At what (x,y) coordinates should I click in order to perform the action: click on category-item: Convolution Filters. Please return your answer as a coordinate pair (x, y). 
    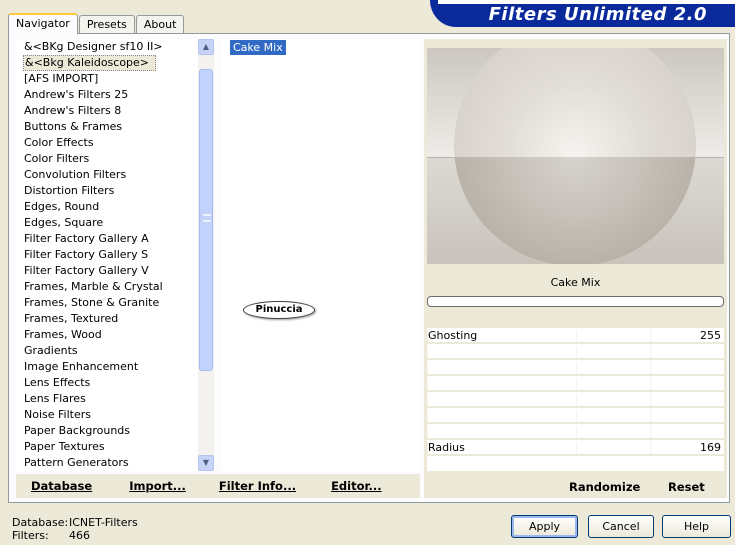
    Looking at the image, I should click on (107, 175).